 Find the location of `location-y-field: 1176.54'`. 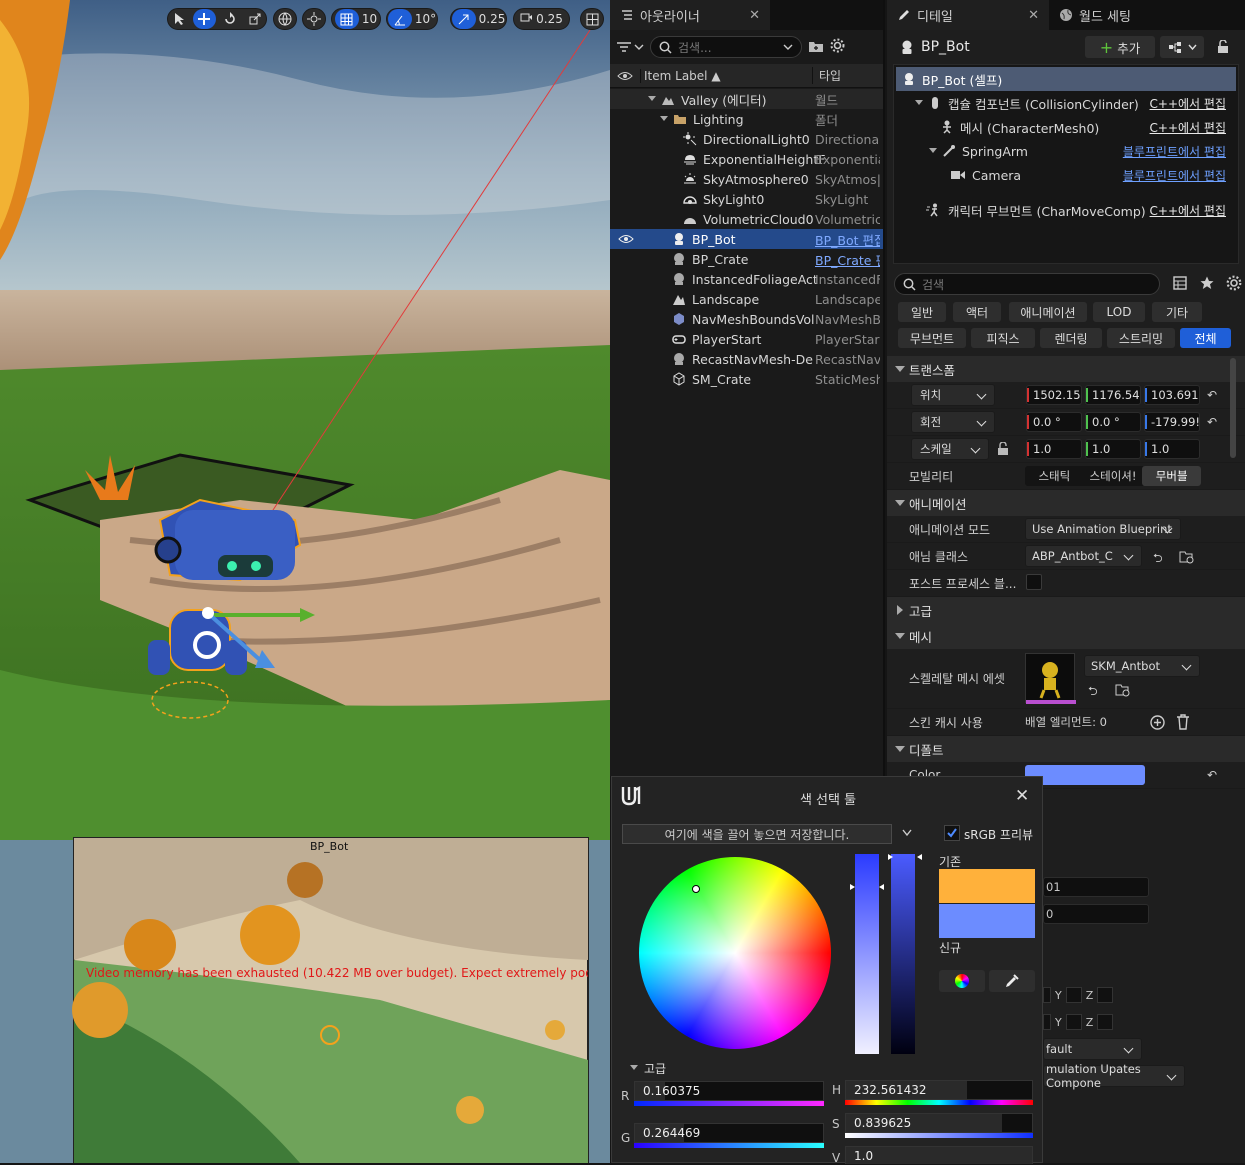

location-y-field: 1176.54' is located at coordinates (1113, 395).